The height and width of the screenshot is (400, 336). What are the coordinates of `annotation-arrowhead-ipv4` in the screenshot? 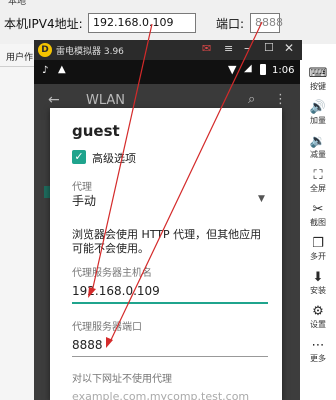 It's located at (92, 292).